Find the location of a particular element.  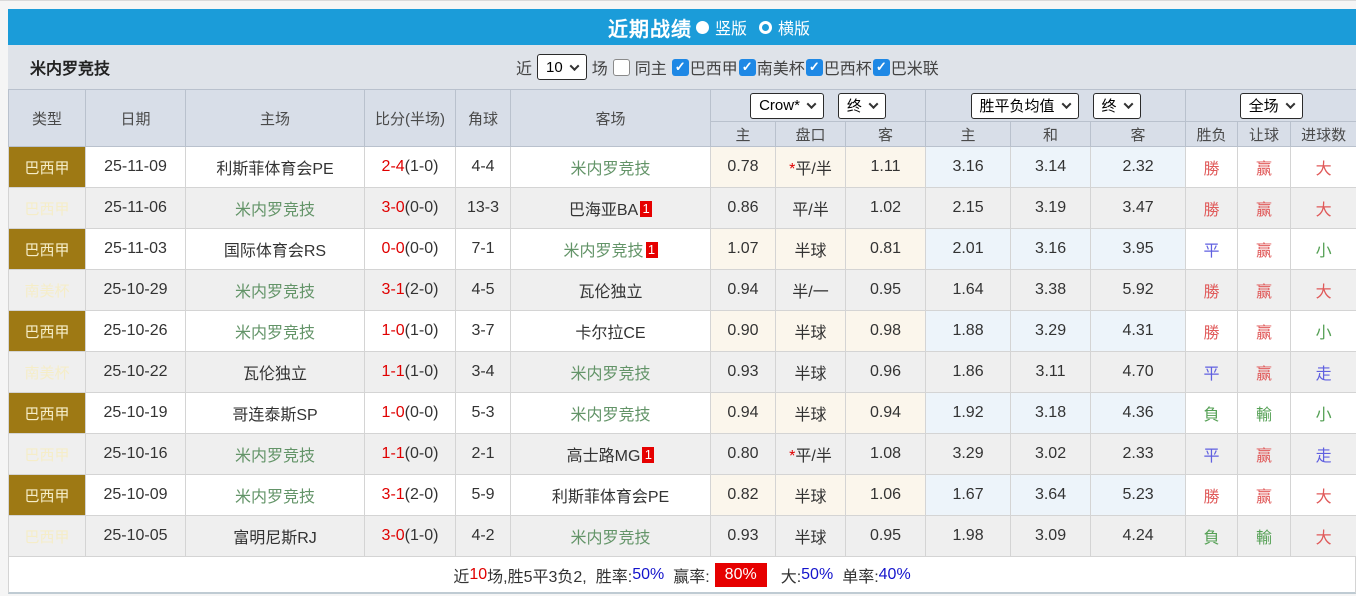

goals-result-cell: 走 is located at coordinates (1323, 454).